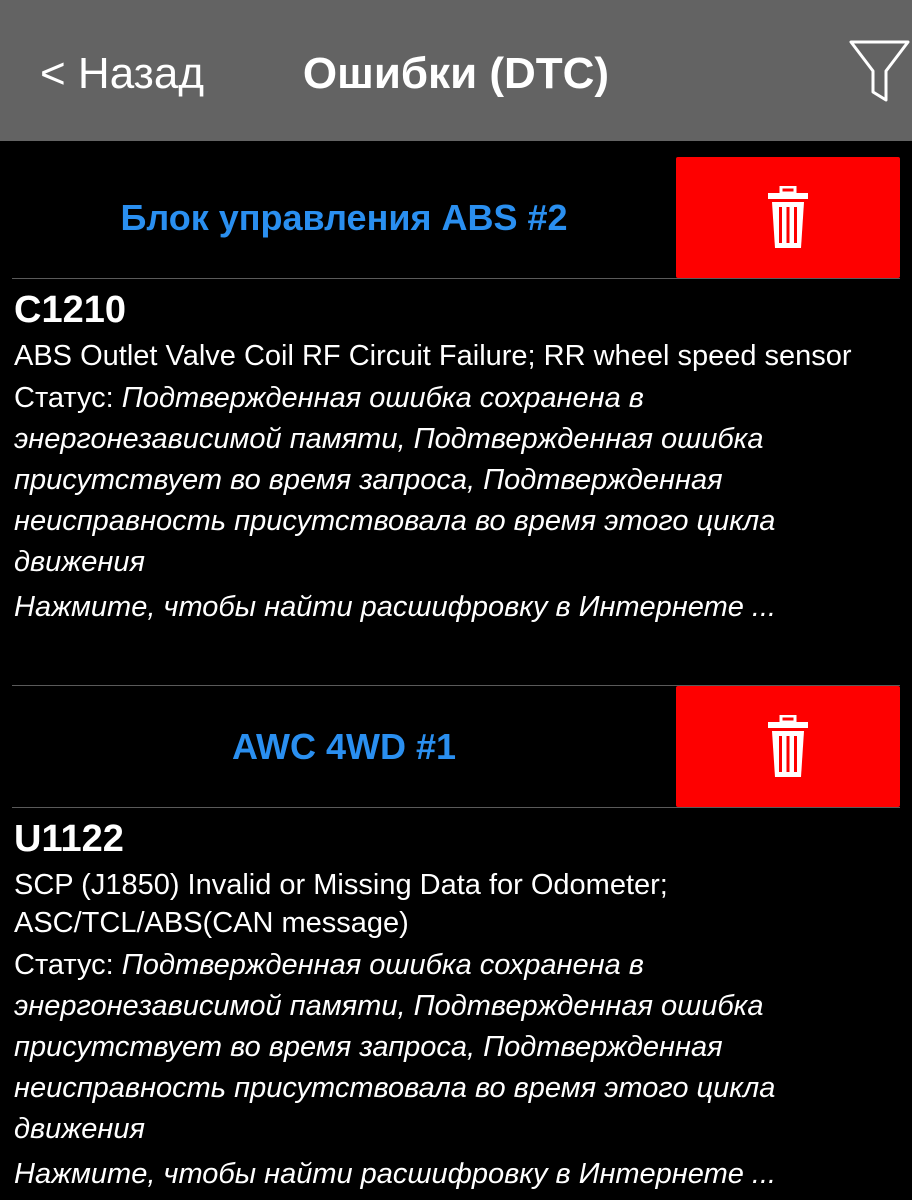  Describe the element at coordinates (456, 73) in the screenshot. I see `page-title: Ошибки (DTC)` at that location.